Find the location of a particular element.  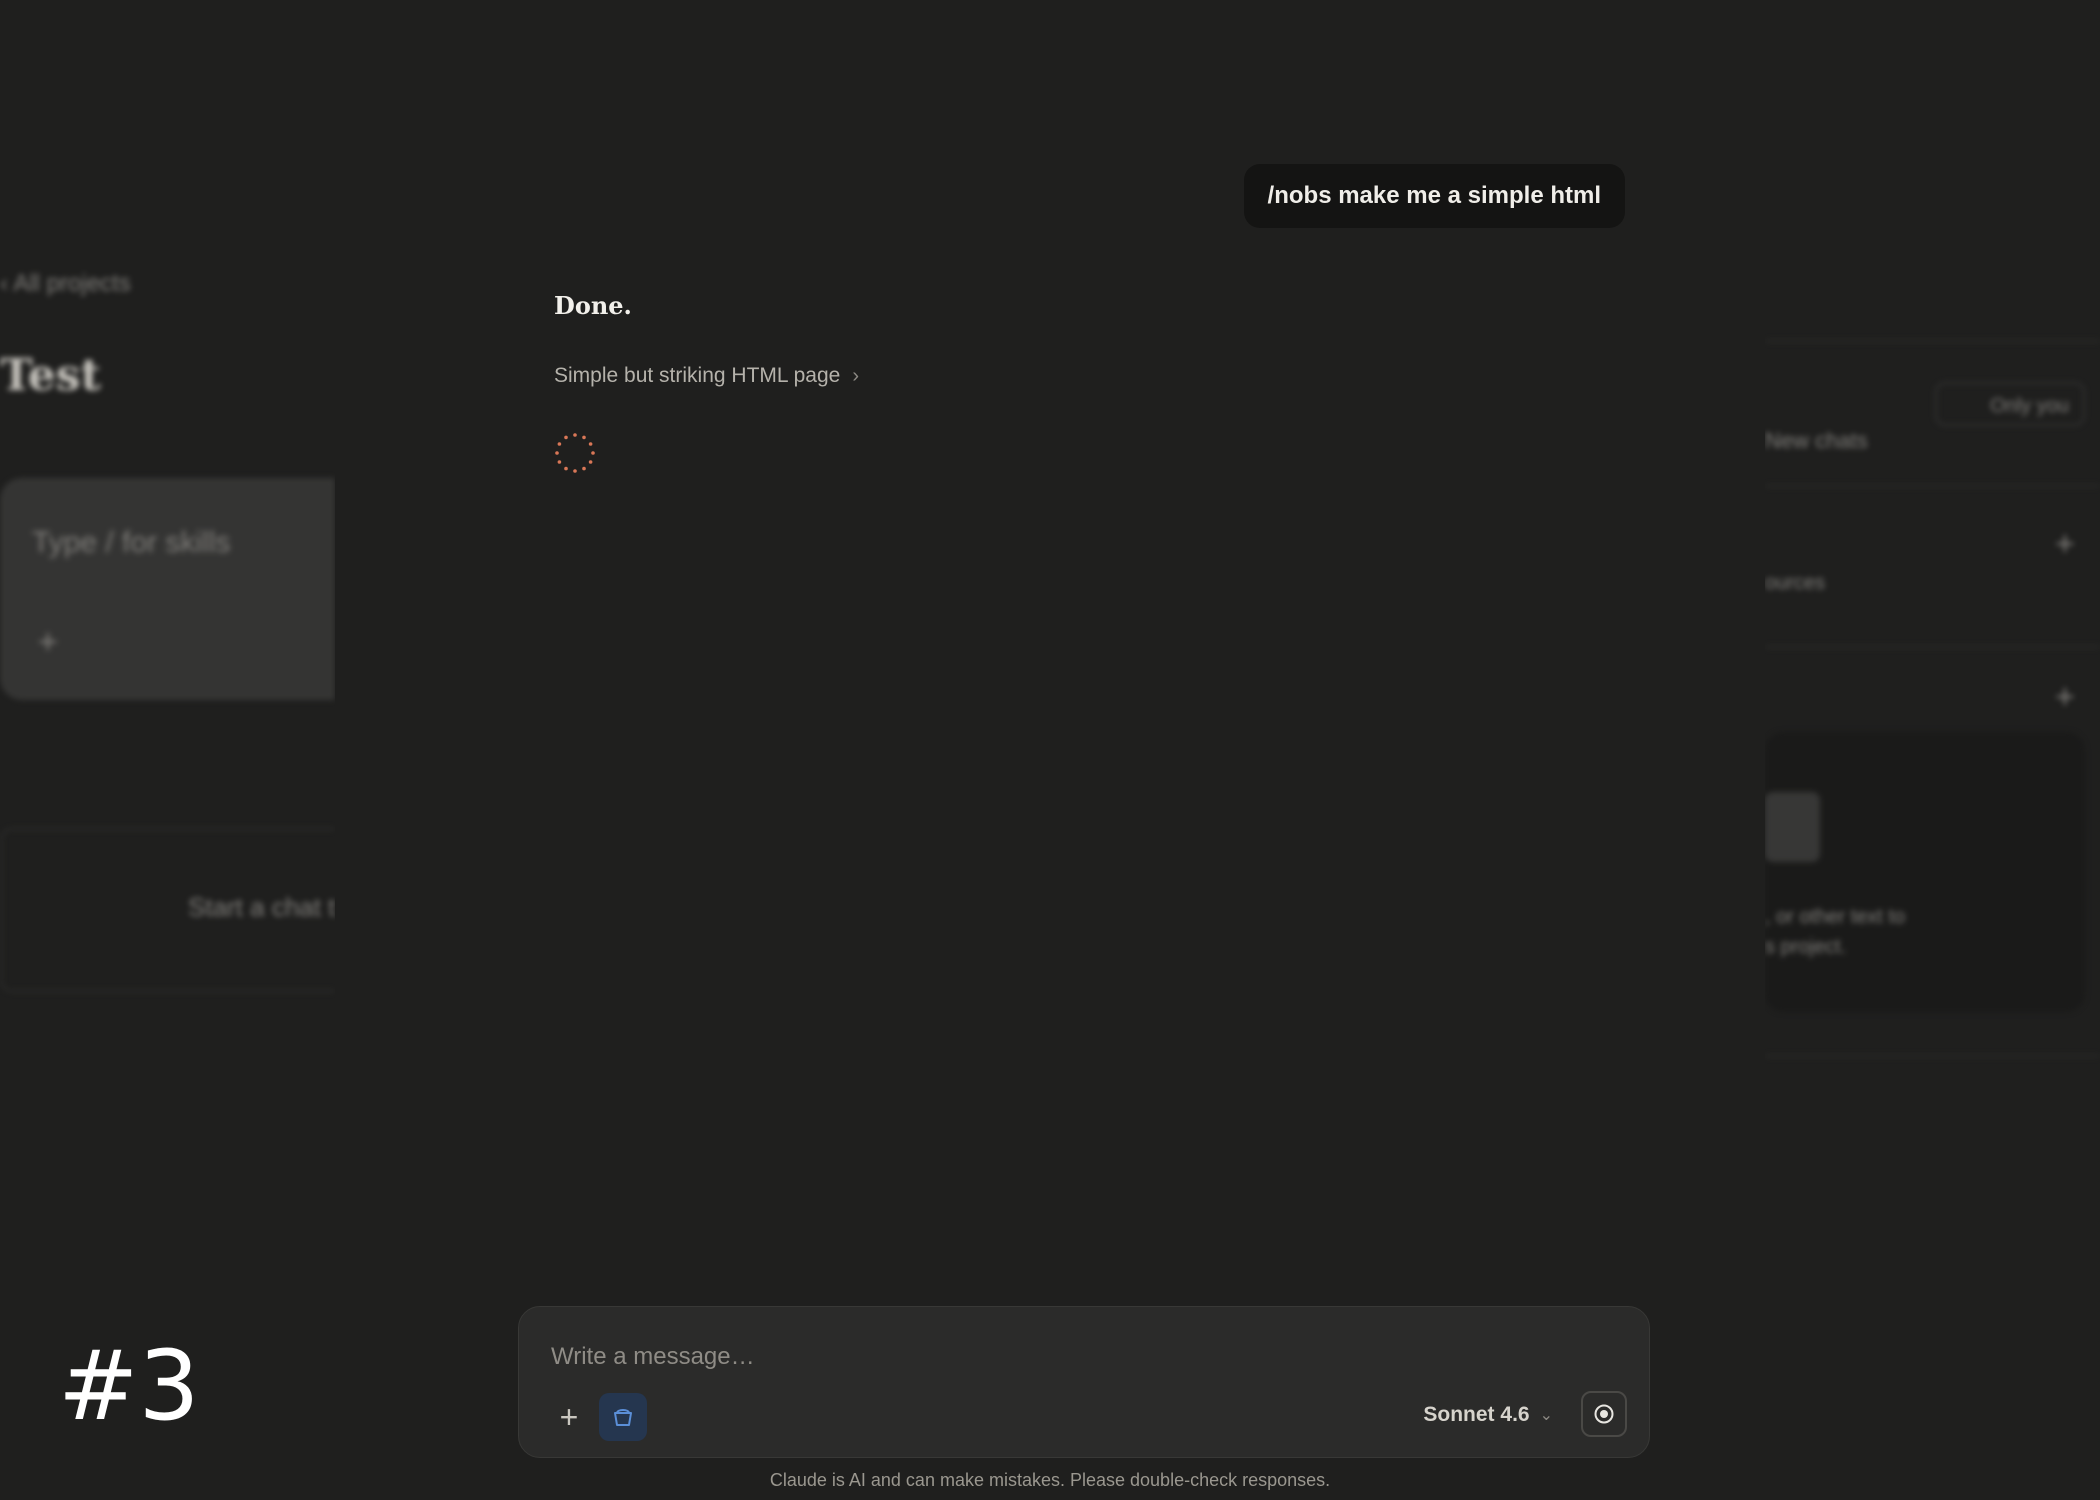

all-projects-link: ‹ All projects is located at coordinates (65, 283).